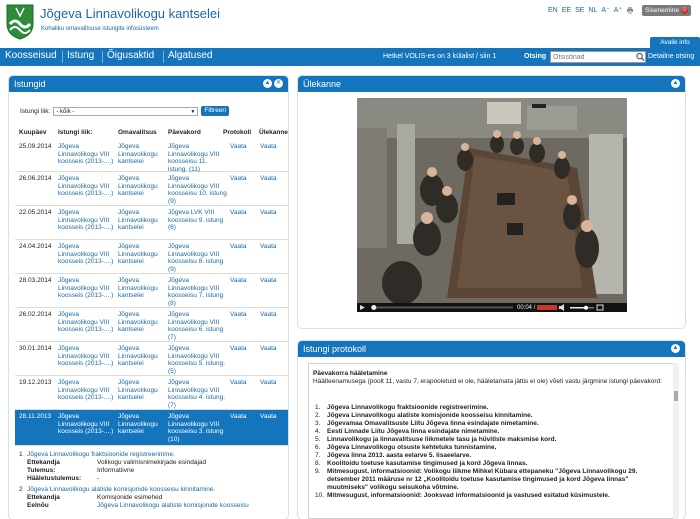 The width and height of the screenshot is (700, 519). Describe the element at coordinates (278, 83) in the screenshot. I see `close-icon: ✕` at that location.